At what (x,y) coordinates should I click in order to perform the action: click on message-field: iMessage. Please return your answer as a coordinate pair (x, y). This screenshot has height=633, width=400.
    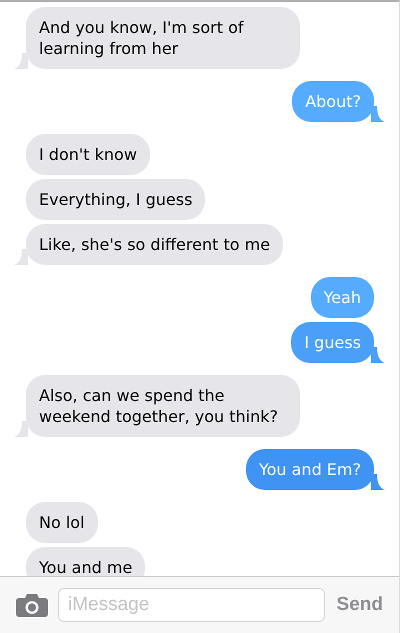
    Looking at the image, I should click on (191, 605).